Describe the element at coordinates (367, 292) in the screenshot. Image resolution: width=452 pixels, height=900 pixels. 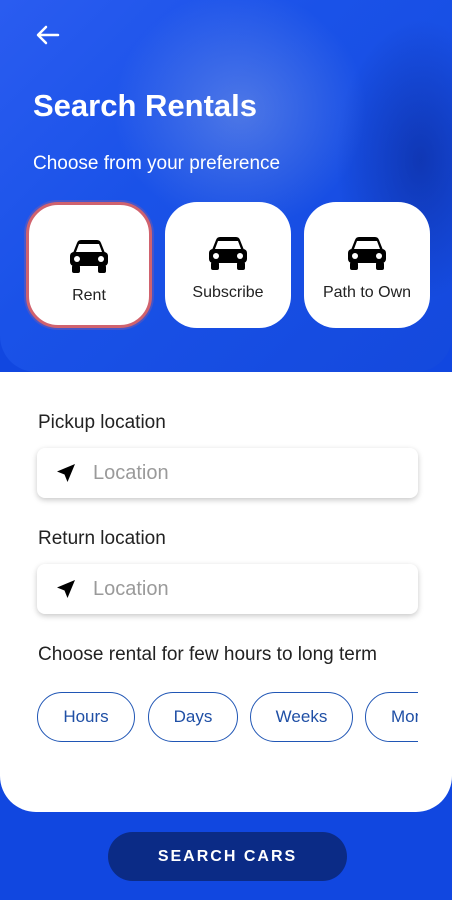
I see `option-label: Path to Own` at that location.